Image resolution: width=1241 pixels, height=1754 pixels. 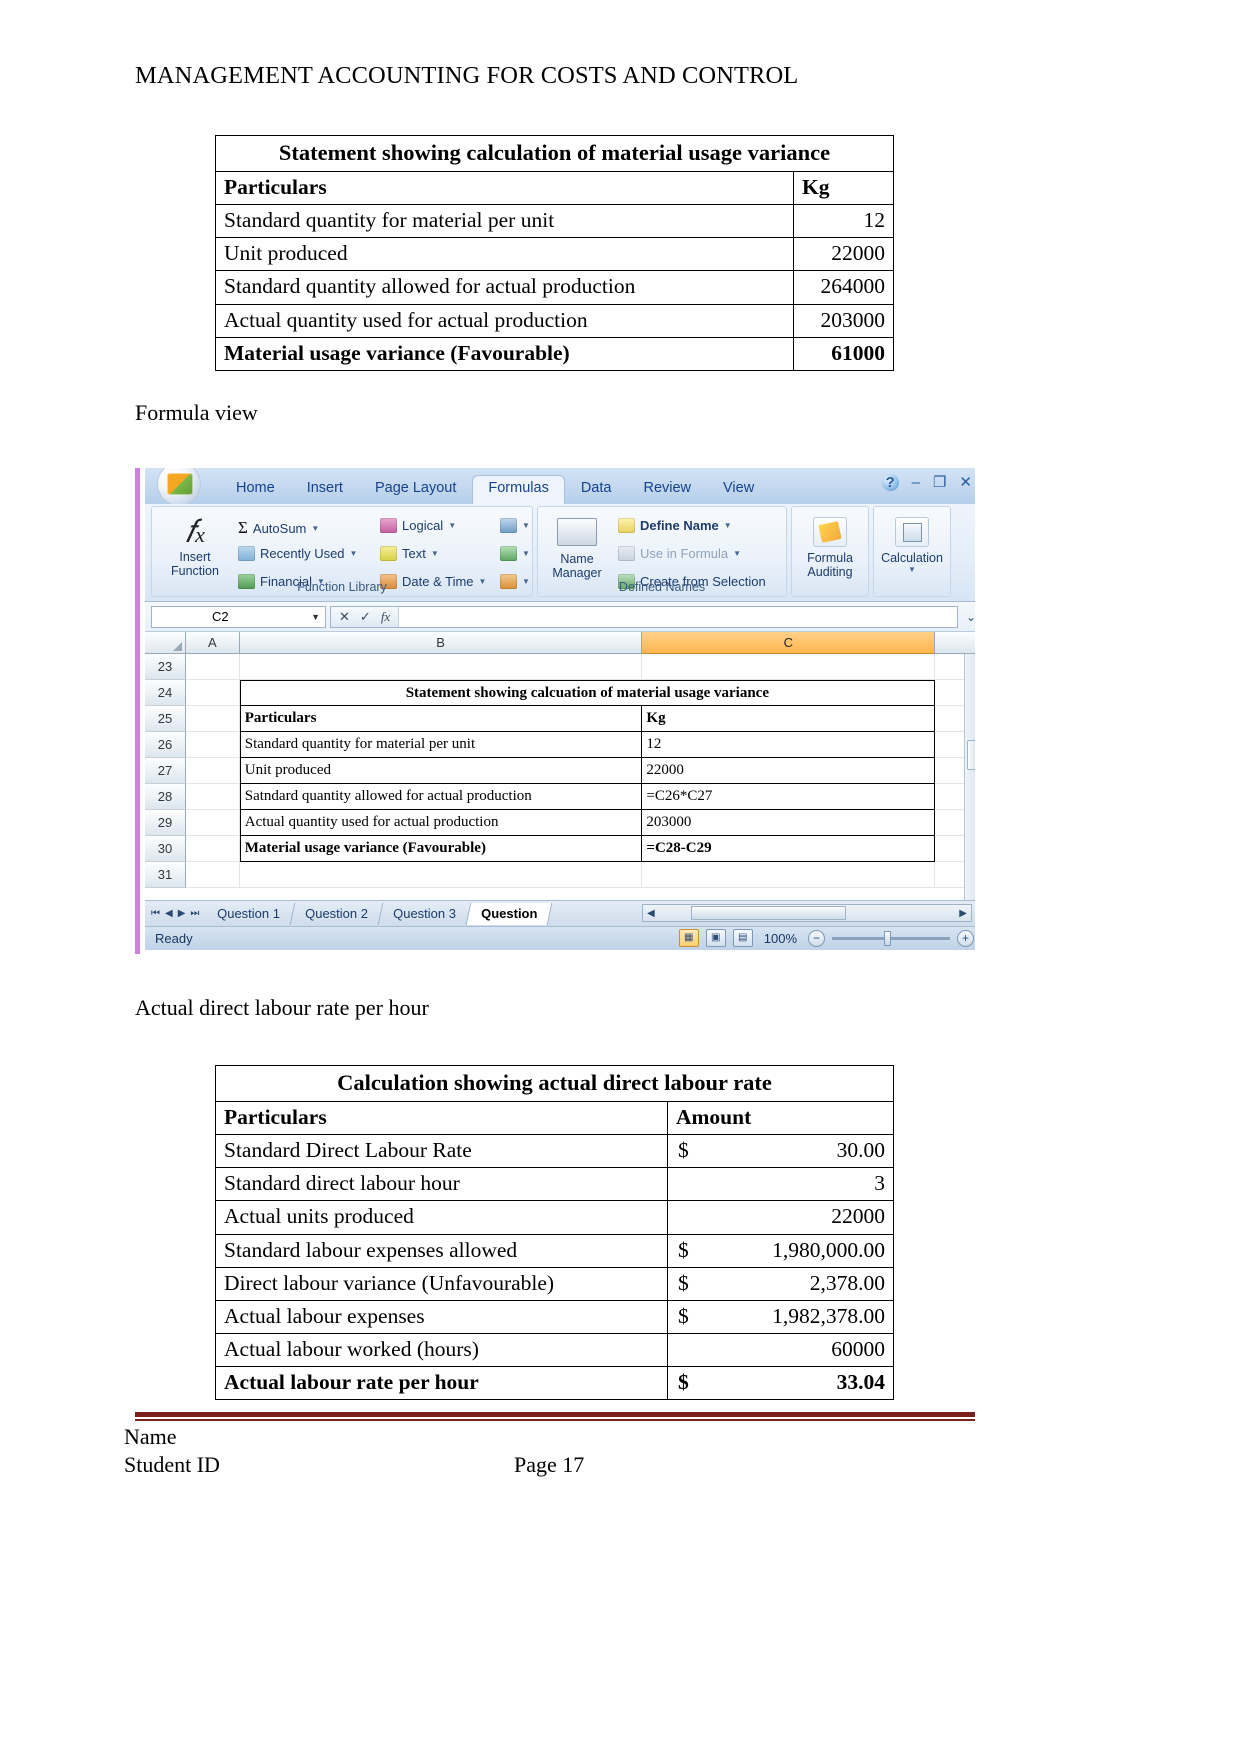 What do you see at coordinates (518, 490) in the screenshot?
I see `tab-formulas: Formulas` at bounding box center [518, 490].